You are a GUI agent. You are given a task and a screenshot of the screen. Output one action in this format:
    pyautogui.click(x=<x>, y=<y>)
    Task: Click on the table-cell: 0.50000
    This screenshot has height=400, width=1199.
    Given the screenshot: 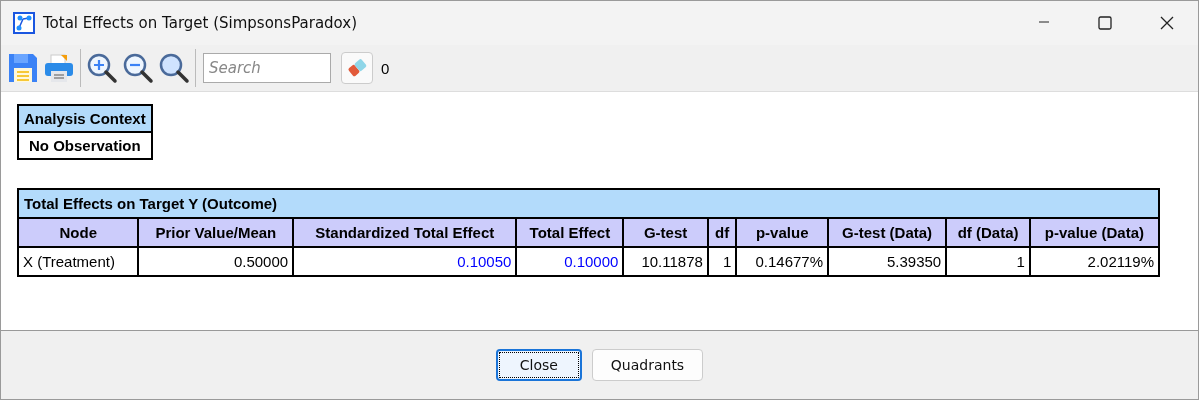 What is the action you would take?
    pyautogui.click(x=216, y=261)
    